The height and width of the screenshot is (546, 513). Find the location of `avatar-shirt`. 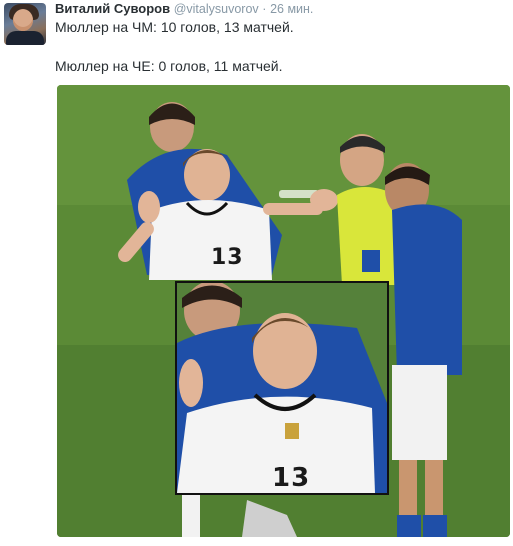

avatar-shirt is located at coordinates (25, 38).